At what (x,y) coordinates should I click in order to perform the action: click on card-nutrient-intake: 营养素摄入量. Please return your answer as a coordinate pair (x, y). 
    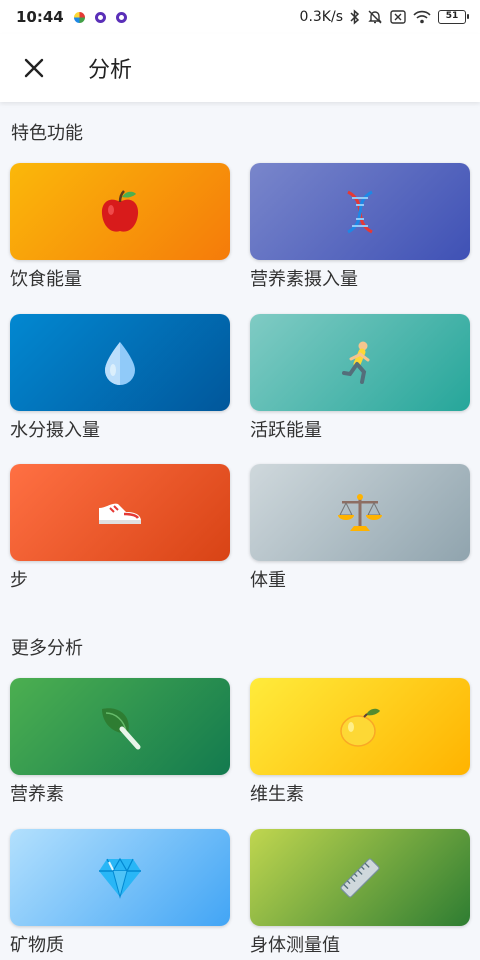
    Looking at the image, I should click on (360, 227).